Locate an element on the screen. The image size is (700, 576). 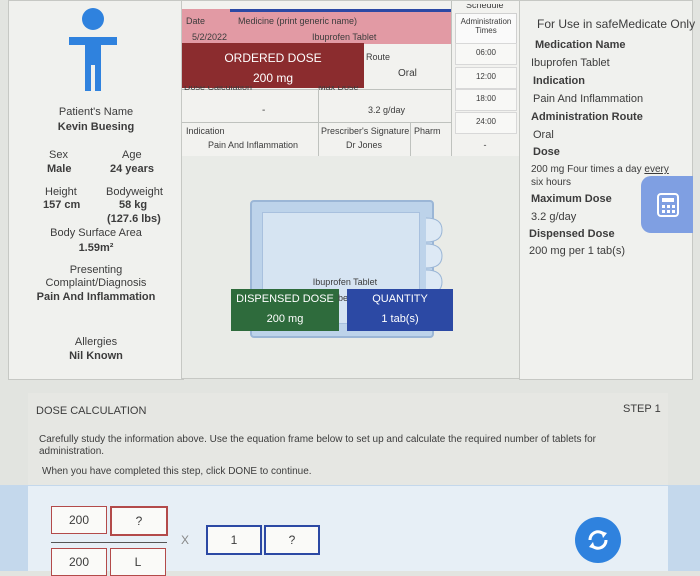
dose-info-text-1: 200 mg Four times a day every is located at coordinates (600, 169).